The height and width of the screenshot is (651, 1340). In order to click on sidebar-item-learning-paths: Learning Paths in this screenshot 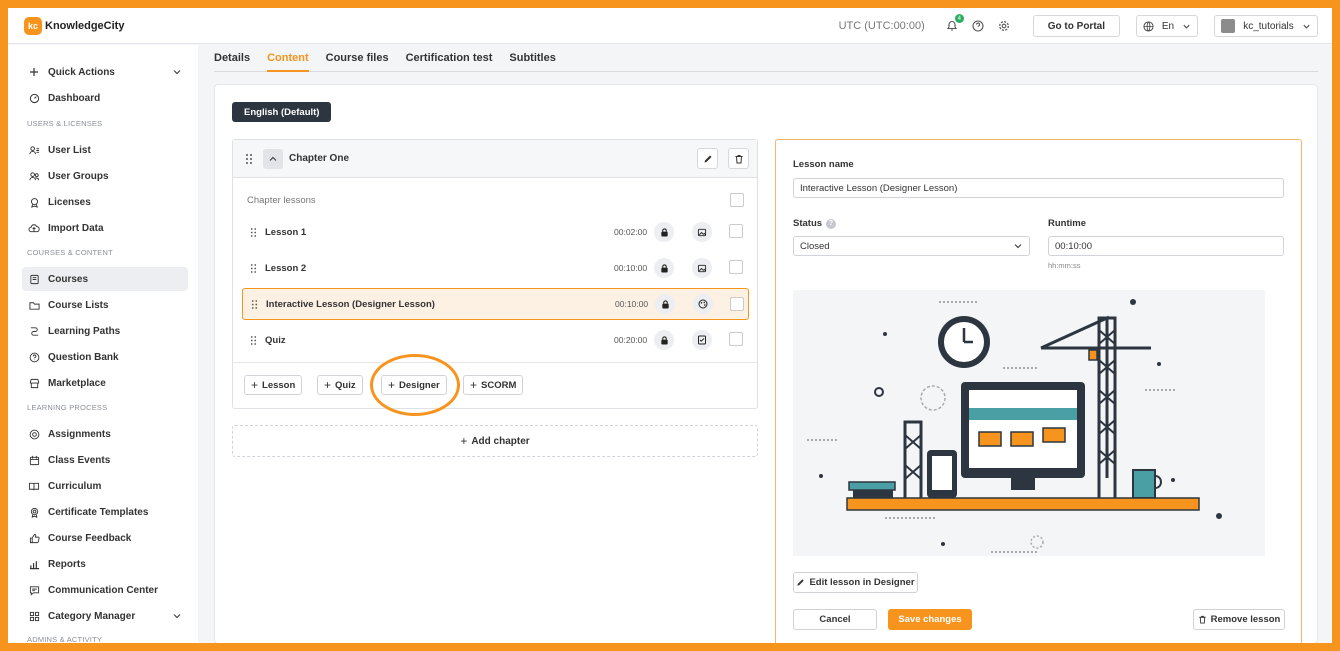, I will do `click(105, 331)`.